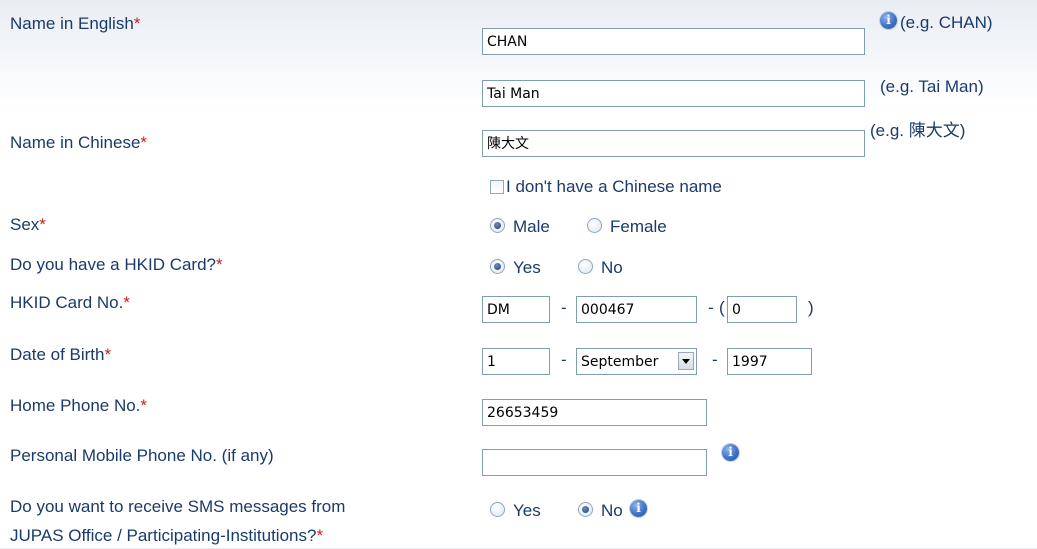  I want to click on hkid-check-digit-input: 0, so click(762, 309).